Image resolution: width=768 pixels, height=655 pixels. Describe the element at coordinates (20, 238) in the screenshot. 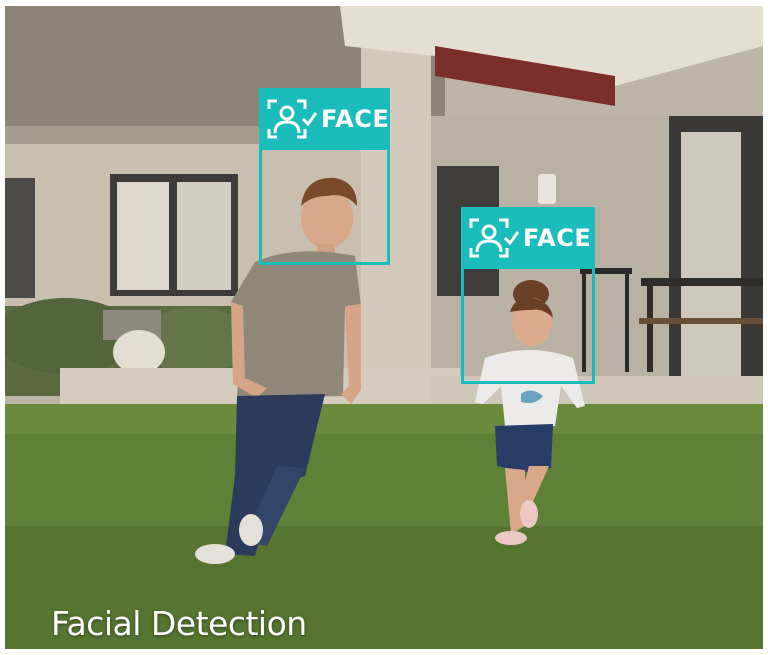

I see `window` at that location.